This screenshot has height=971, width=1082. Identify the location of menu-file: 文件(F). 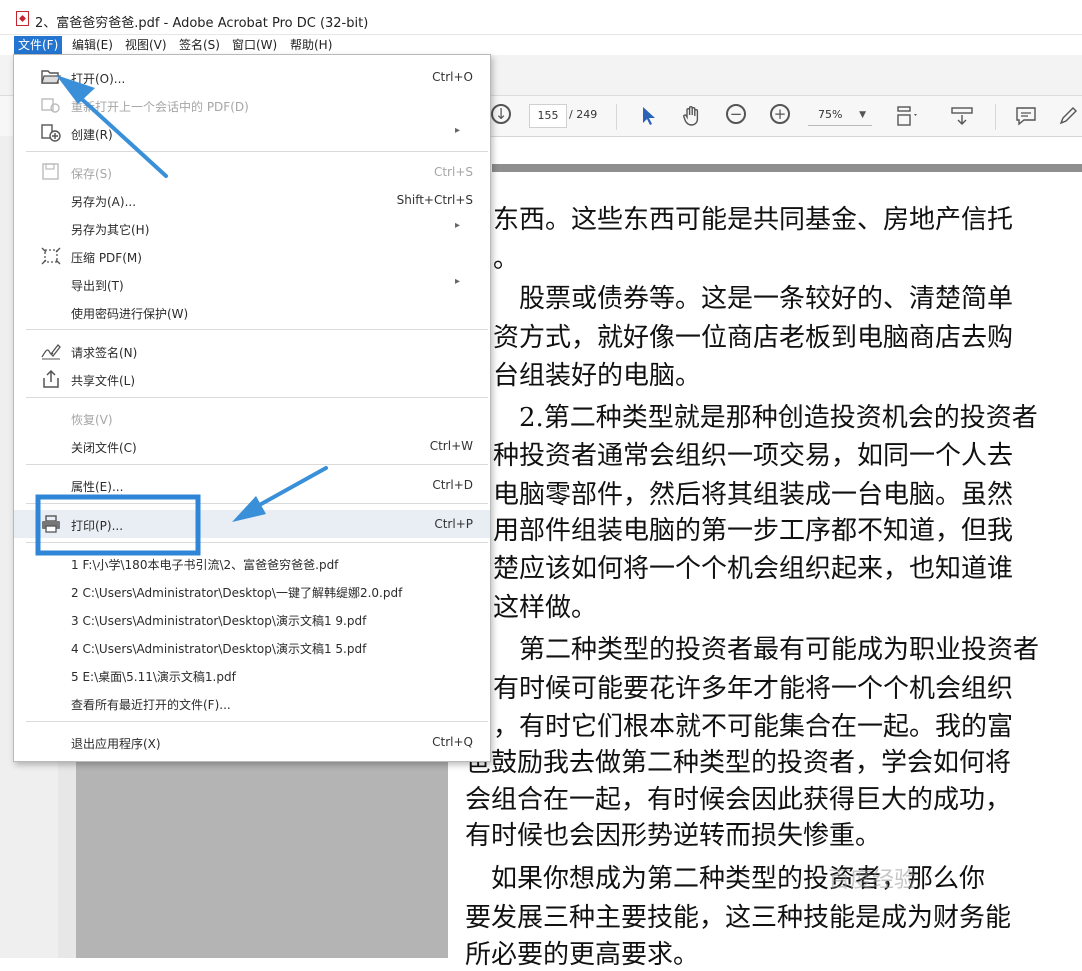
(38, 45).